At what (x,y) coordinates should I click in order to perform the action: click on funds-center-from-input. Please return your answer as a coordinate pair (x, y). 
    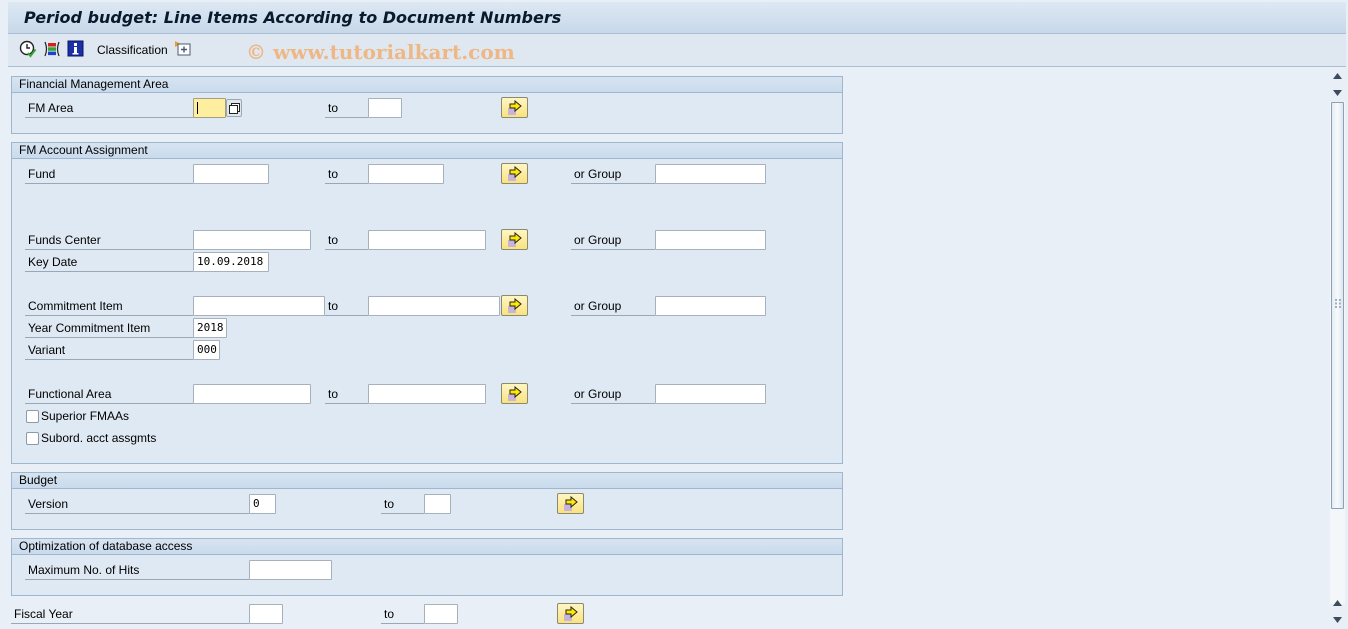
    Looking at the image, I should click on (252, 240).